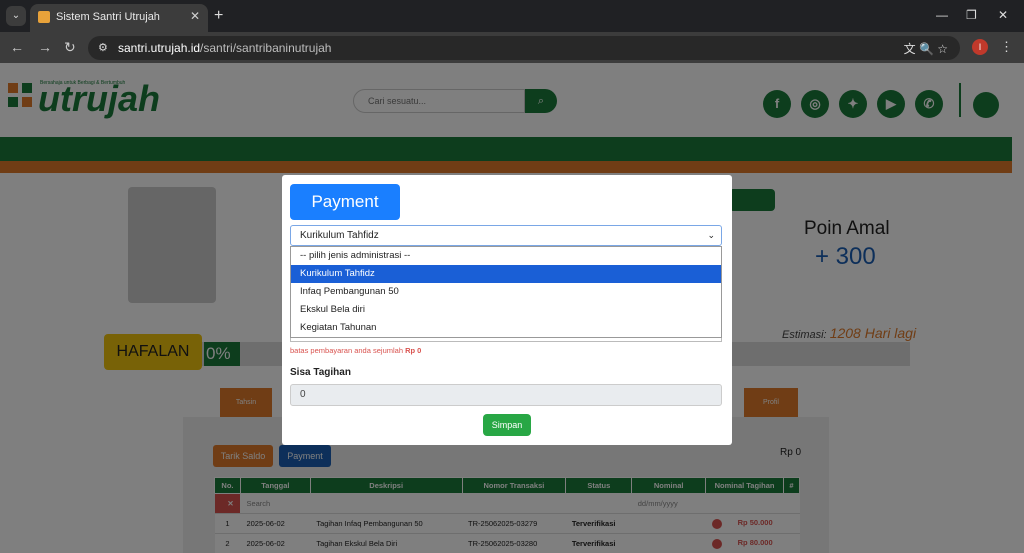 This screenshot has width=1024, height=553. I want to click on translate-zoom-bookmark-icons: 文 🔍 ☆, so click(926, 48).